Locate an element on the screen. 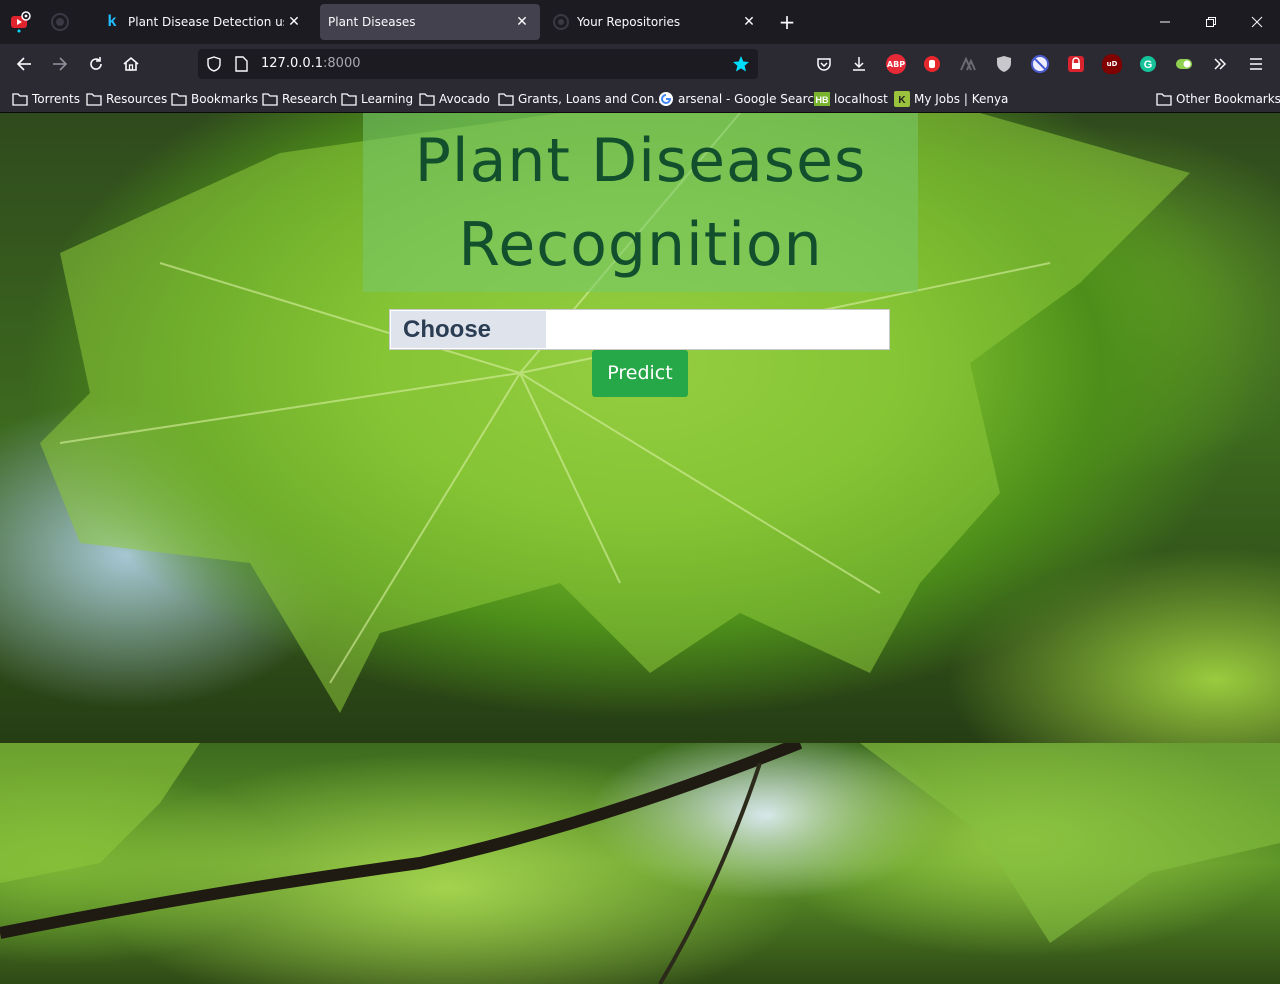 Image resolution: width=1280 pixels, height=984 pixels. bookmark-folder-resources: Resources is located at coordinates (126, 99).